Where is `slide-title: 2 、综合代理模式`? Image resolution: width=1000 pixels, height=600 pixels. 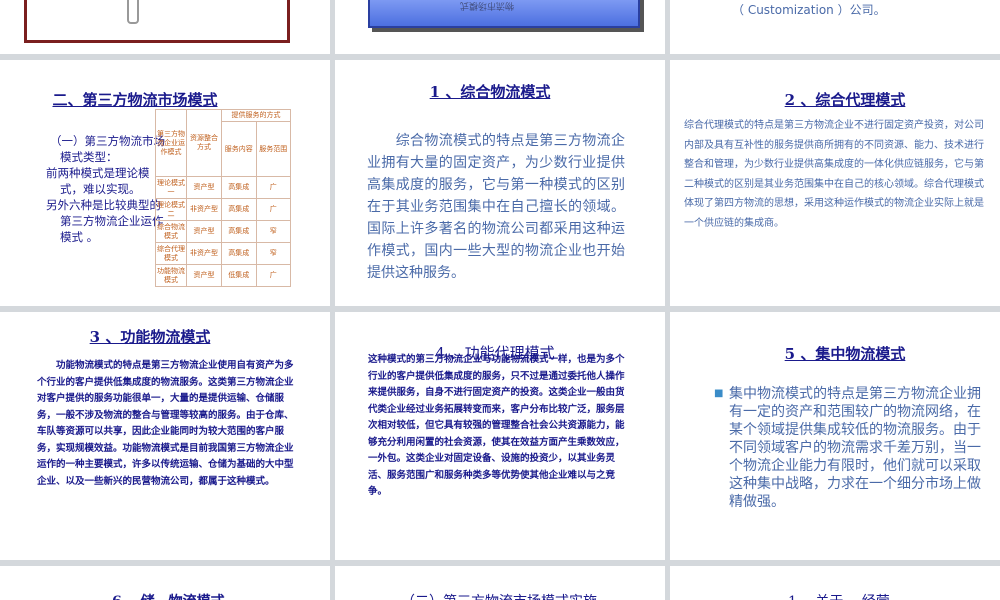 slide-title: 2 、综合代理模式 is located at coordinates (845, 100).